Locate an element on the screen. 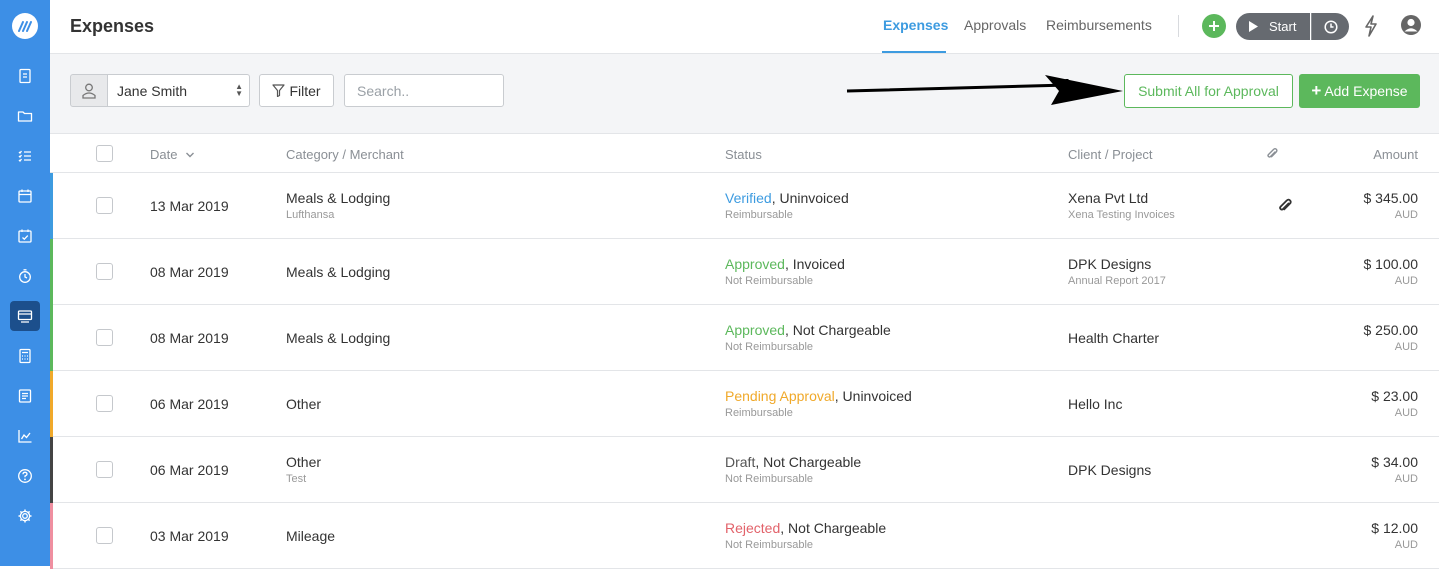 The image size is (1439, 569). funnel-icon is located at coordinates (279, 90).